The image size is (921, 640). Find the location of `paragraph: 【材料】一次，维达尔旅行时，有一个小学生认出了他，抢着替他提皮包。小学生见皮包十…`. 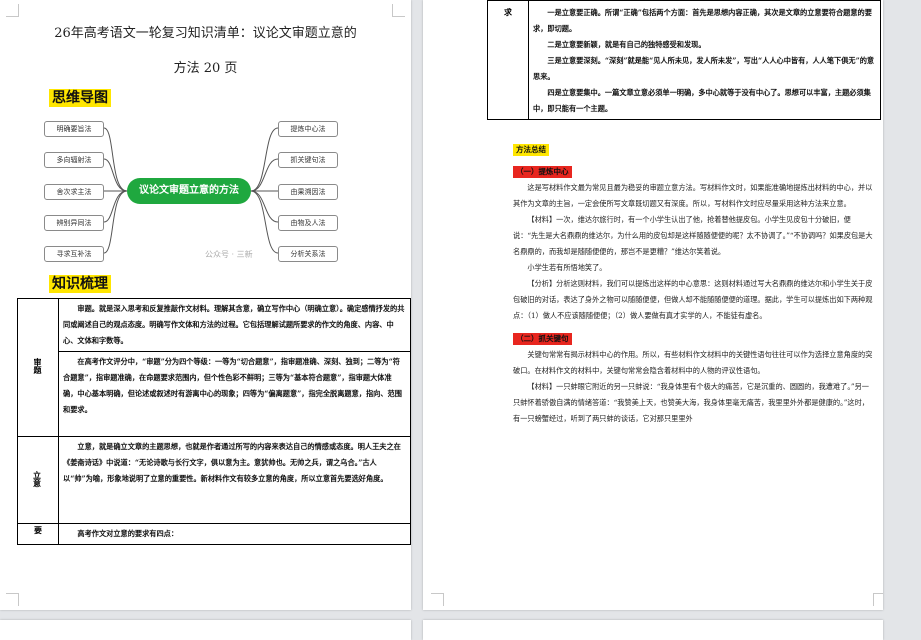

paragraph: 【材料】一次，维达尔旅行时，有一个小学生认出了他，抢着替他提皮包。小学生见皮包十… is located at coordinates (693, 235).